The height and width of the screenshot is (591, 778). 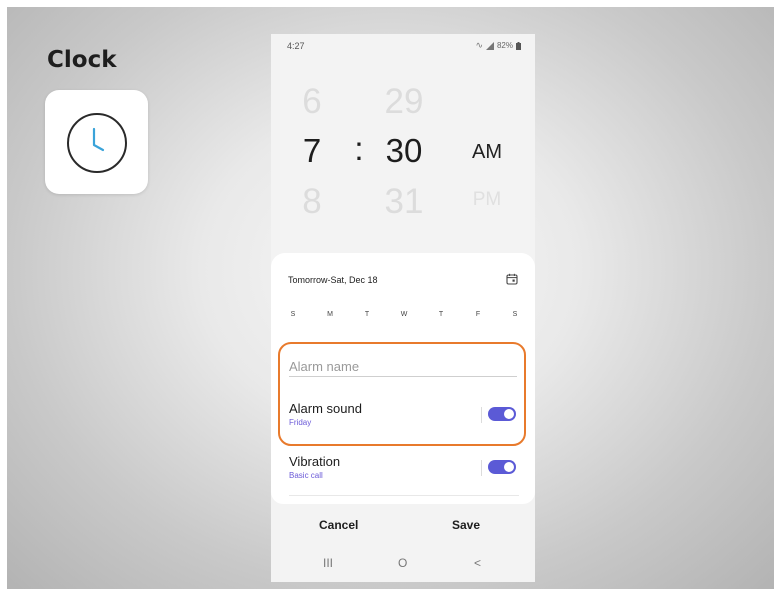 I want to click on day-selector: S M T W T F S, so click(x=404, y=314).